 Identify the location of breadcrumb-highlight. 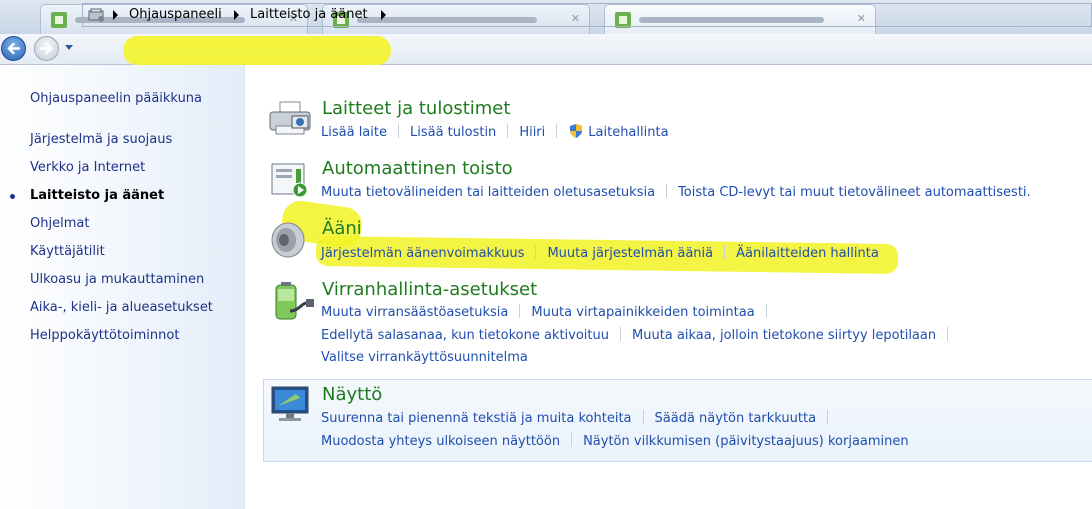
(257, 50).